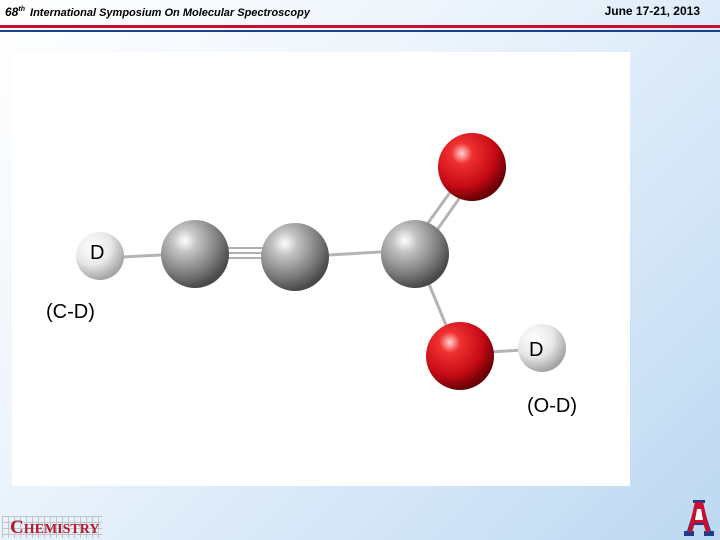  Describe the element at coordinates (360, 26) in the screenshot. I see `header-rule-red` at that location.